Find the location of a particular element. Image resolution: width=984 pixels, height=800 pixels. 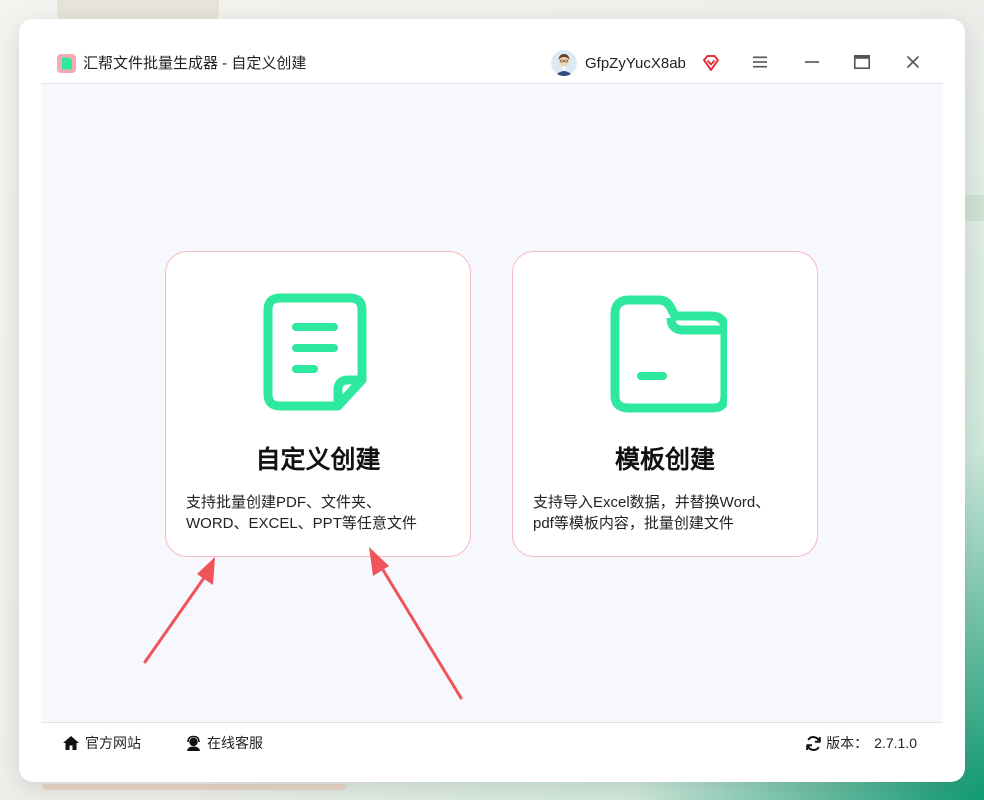

close-icon is located at coordinates (913, 62).